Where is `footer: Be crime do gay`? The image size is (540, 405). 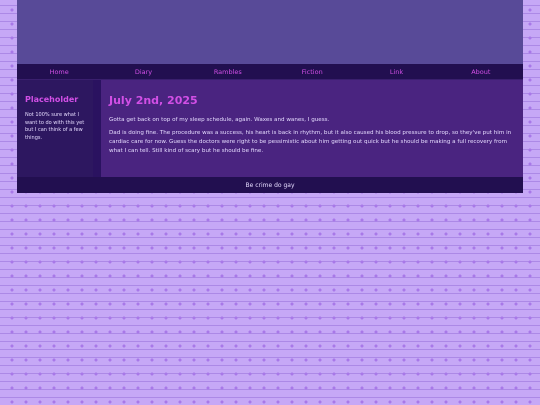
footer: Be crime do gay is located at coordinates (270, 185).